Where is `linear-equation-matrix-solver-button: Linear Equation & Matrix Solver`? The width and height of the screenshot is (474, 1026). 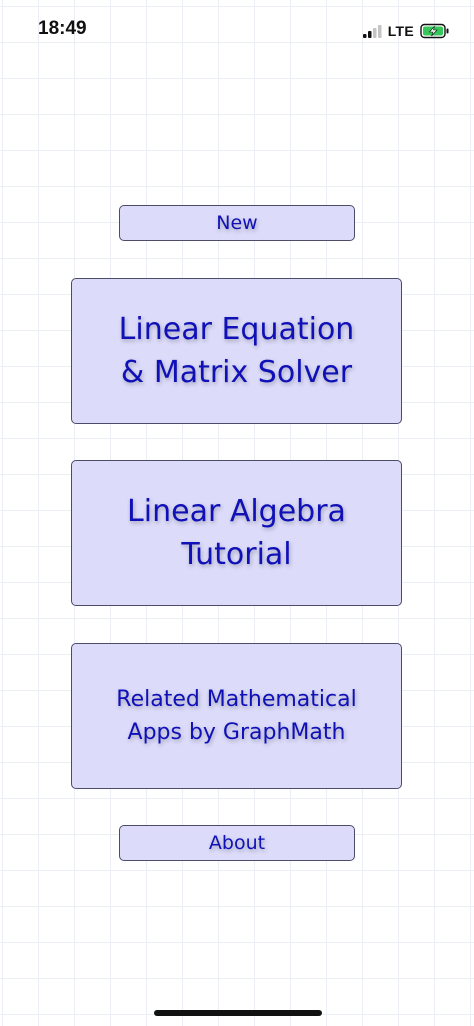 linear-equation-matrix-solver-button: Linear Equation & Matrix Solver is located at coordinates (236, 351).